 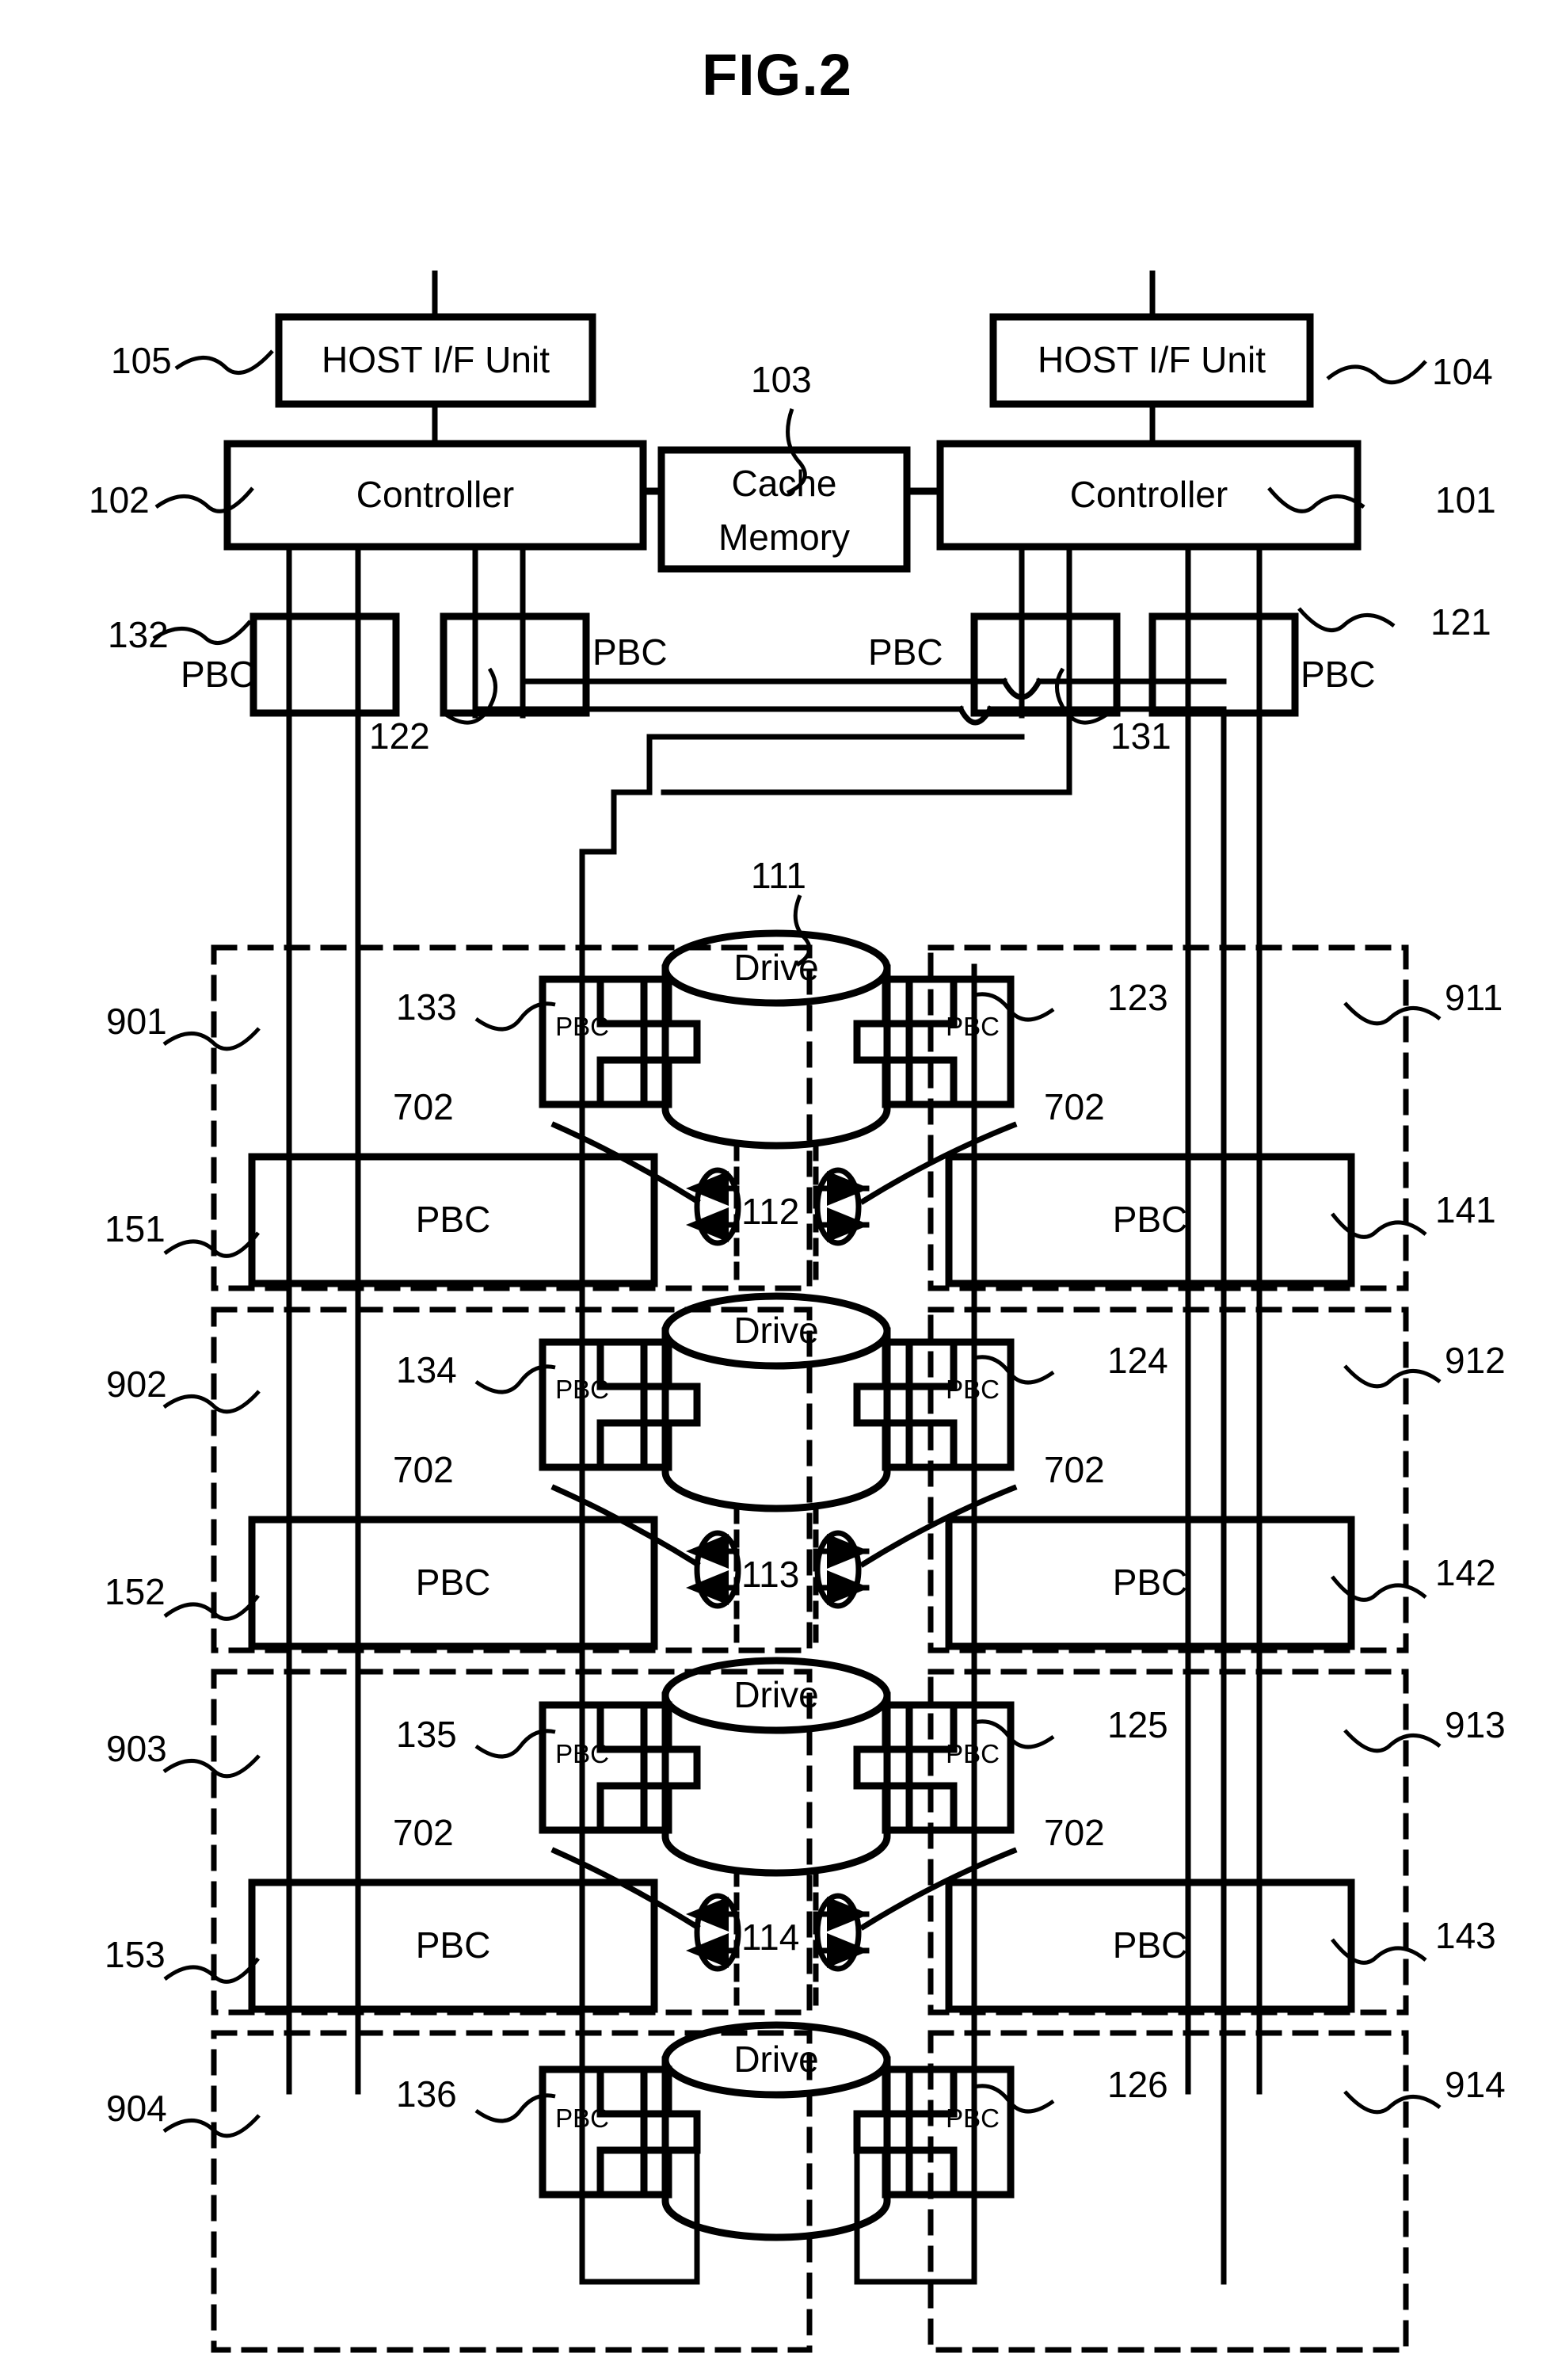 What do you see at coordinates (920, 1445) in the screenshot?
I see `pbc-124-port-bot` at bounding box center [920, 1445].